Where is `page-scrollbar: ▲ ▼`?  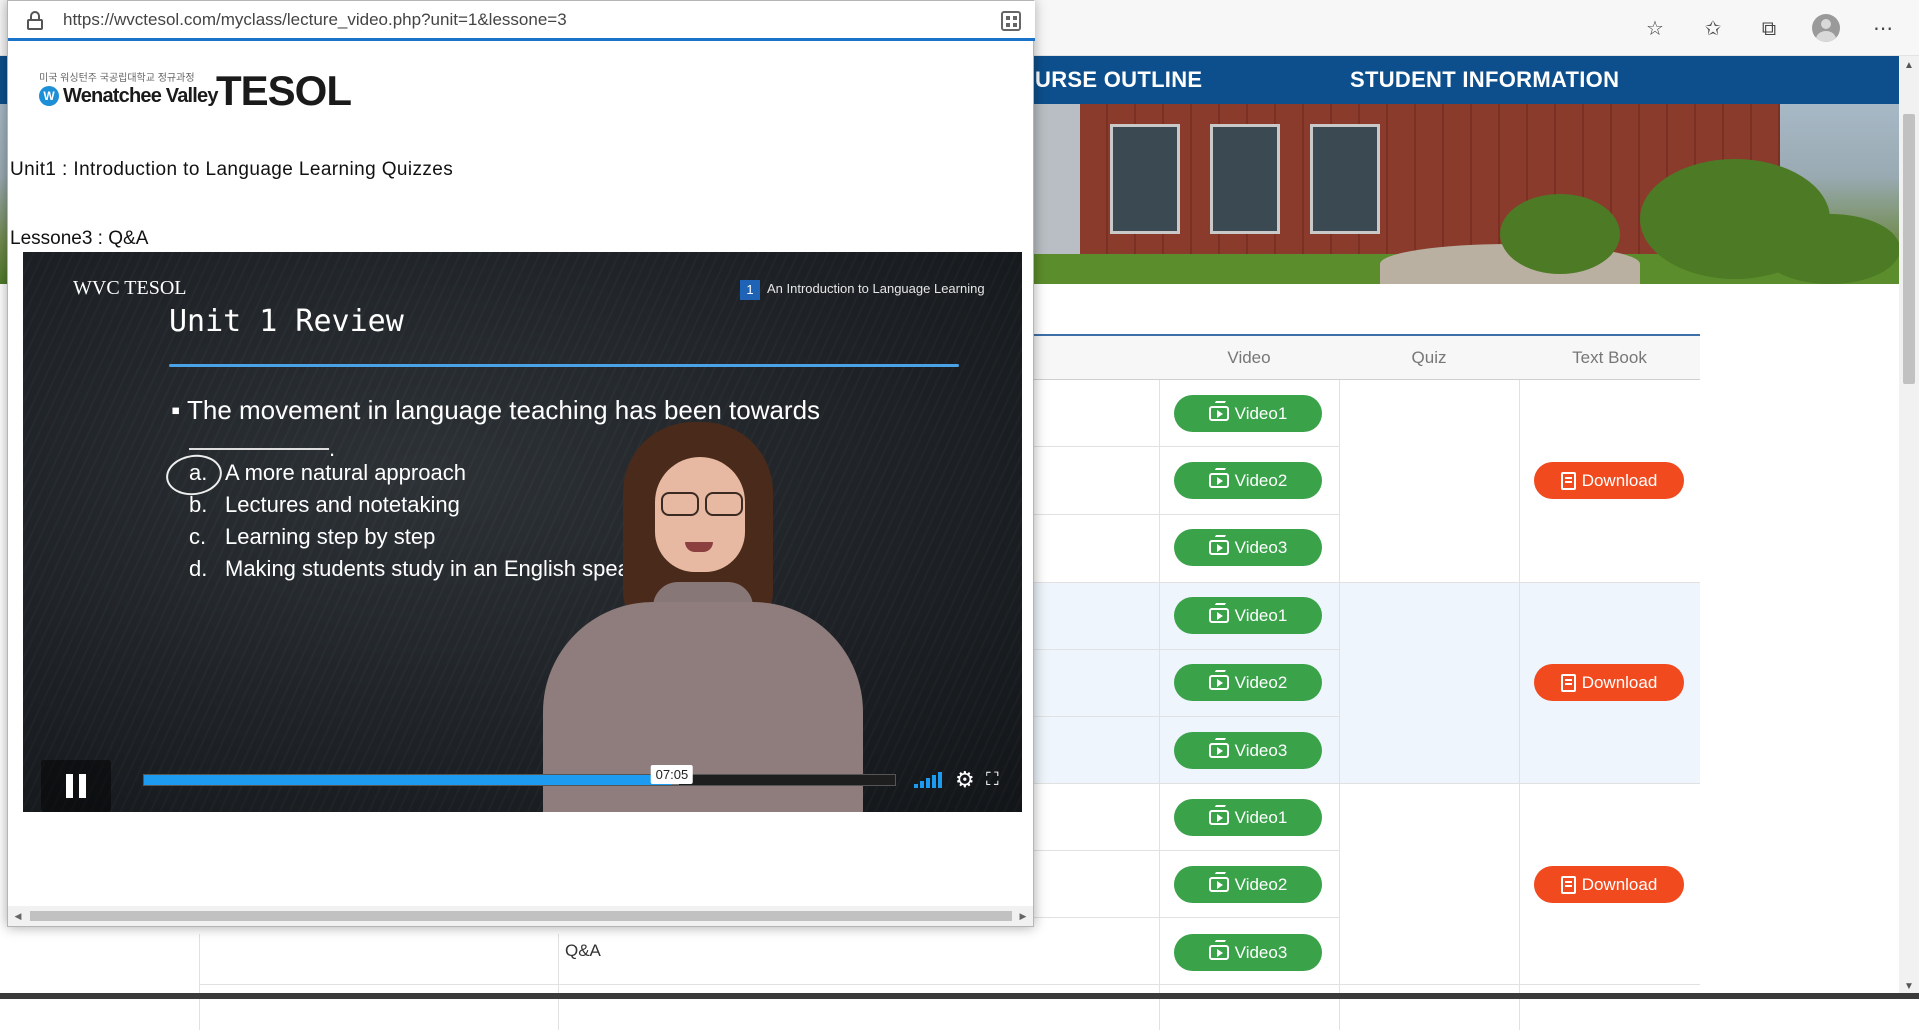 page-scrollbar: ▲ ▼ is located at coordinates (1909, 527).